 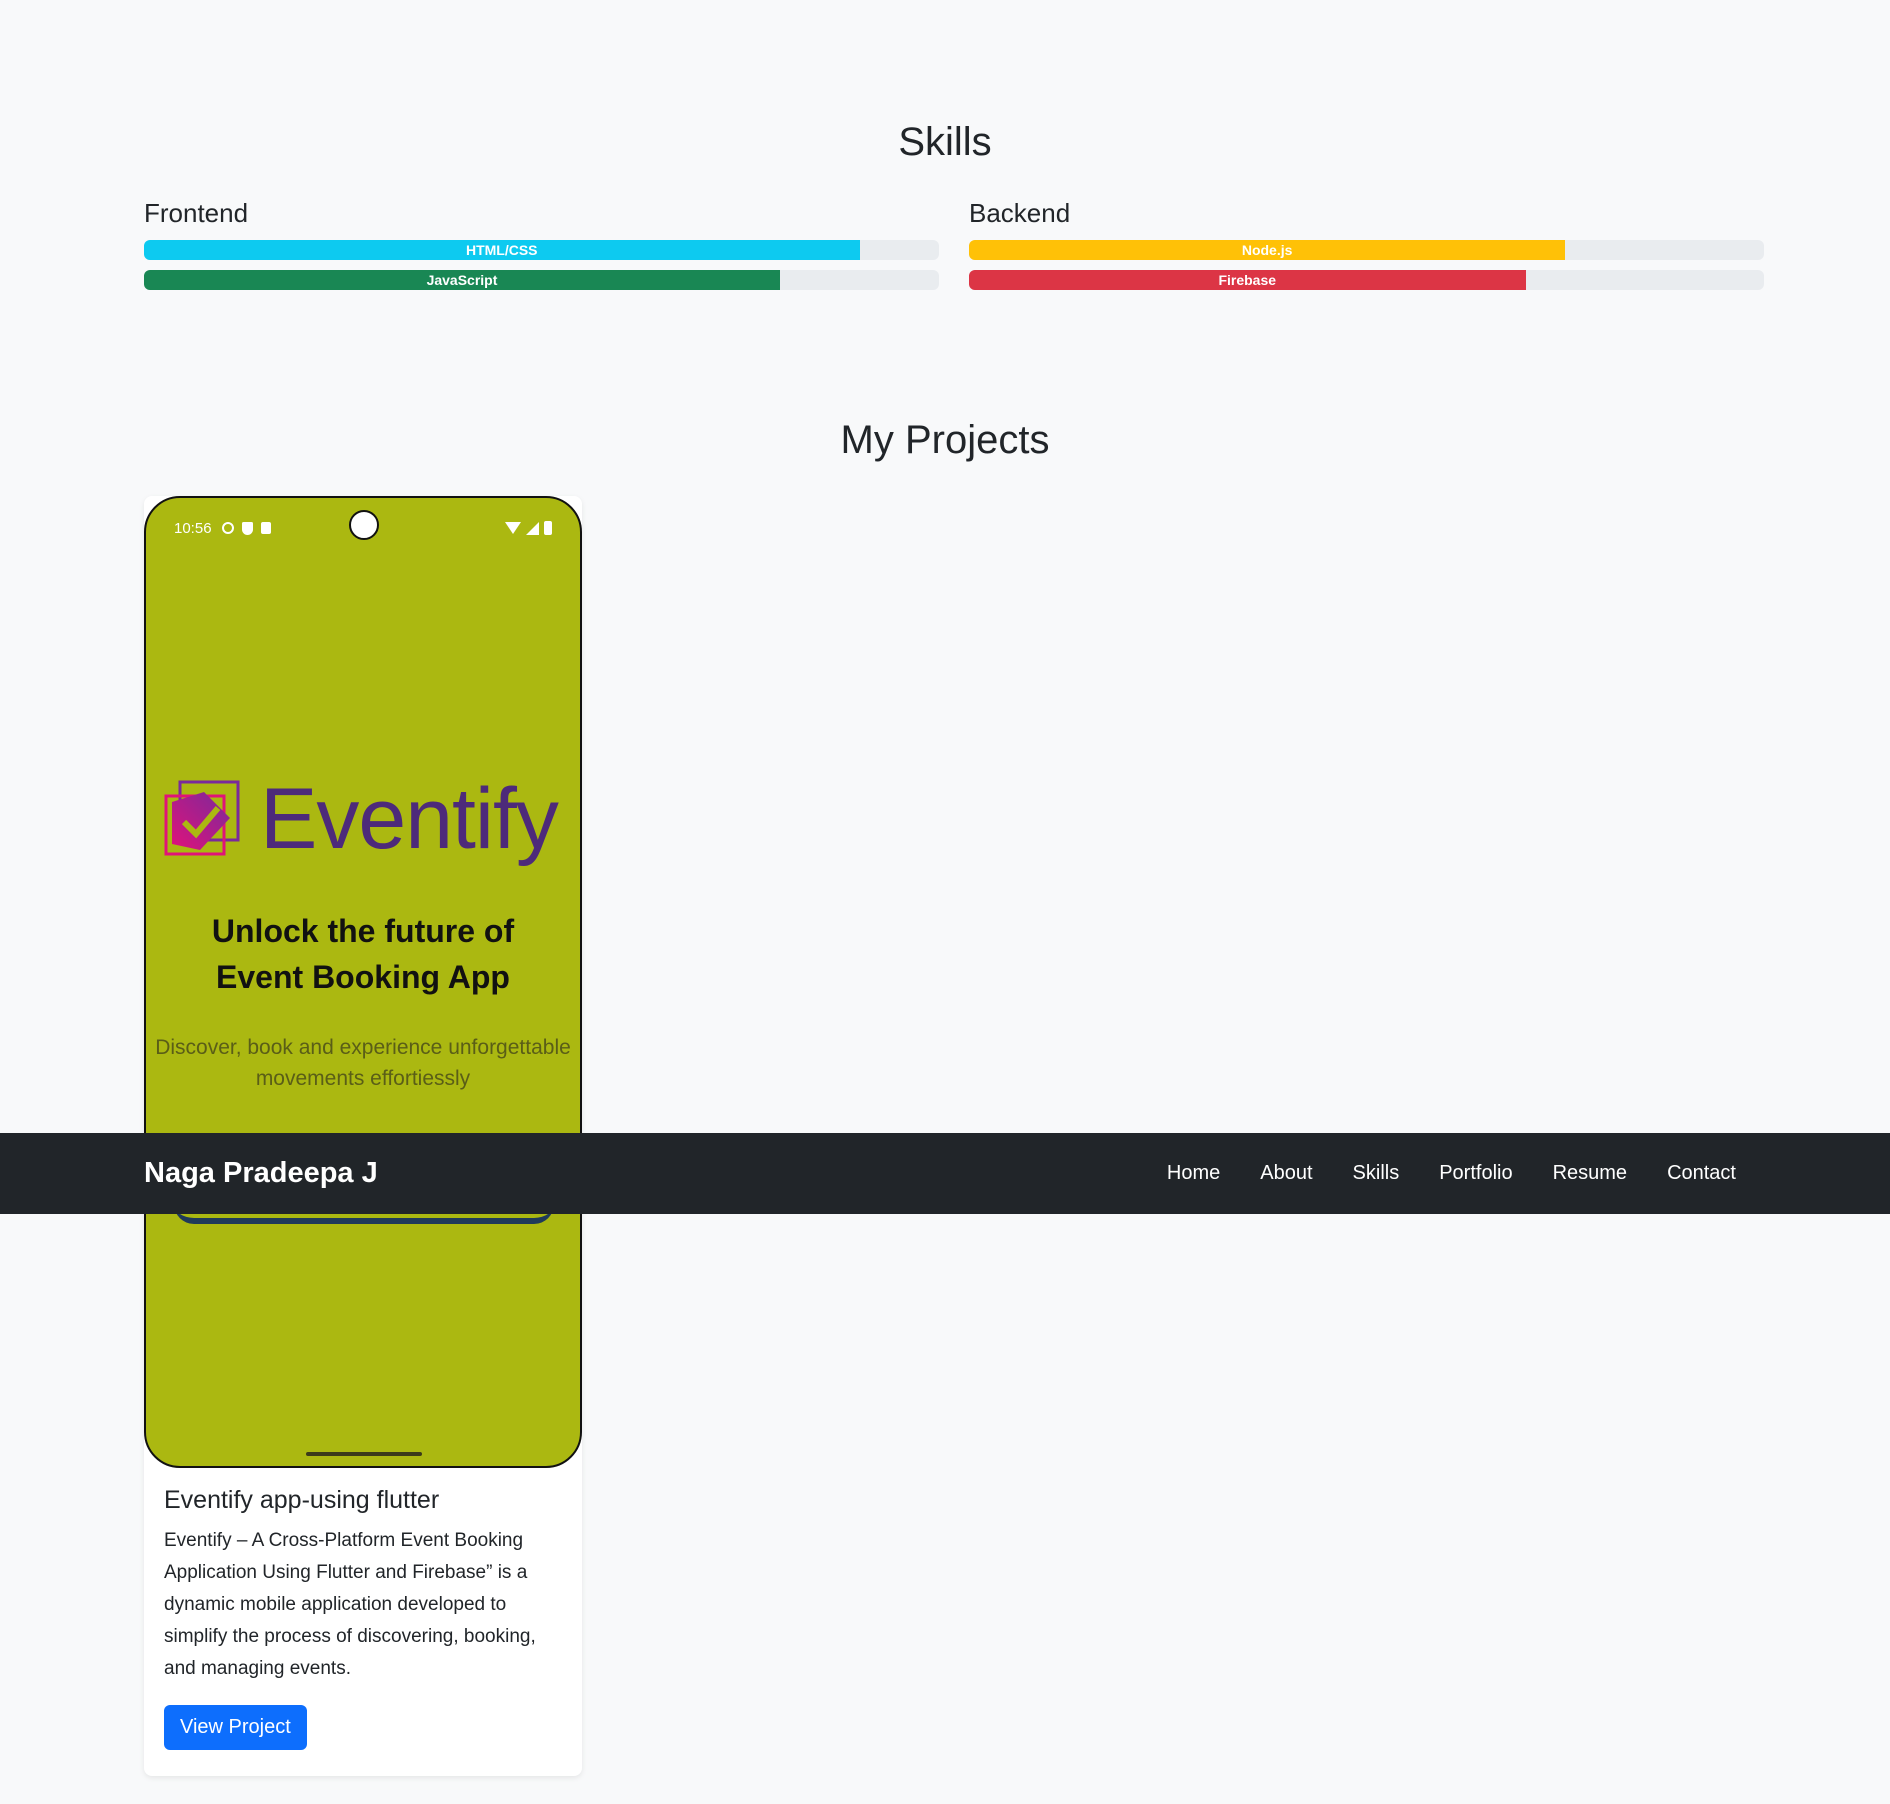 I want to click on shield-icon, so click(x=247, y=528).